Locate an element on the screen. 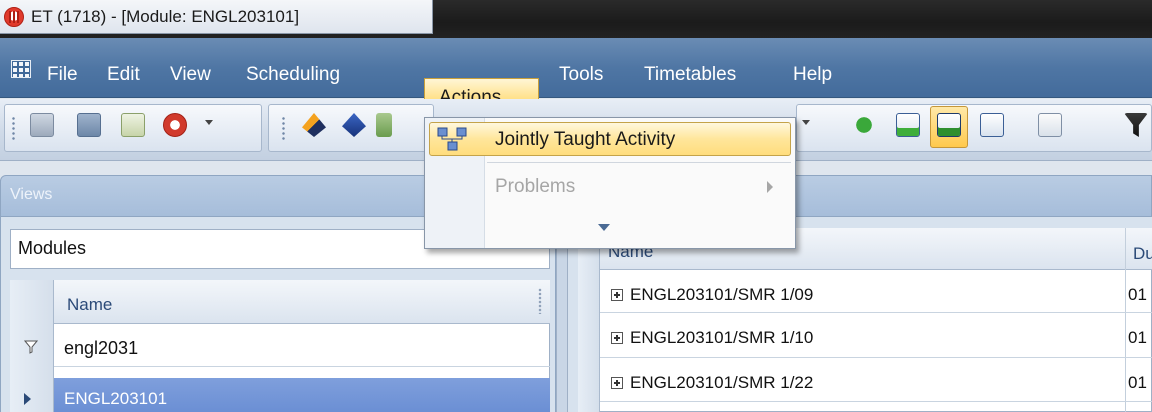  window-view-icon is located at coordinates (992, 125).